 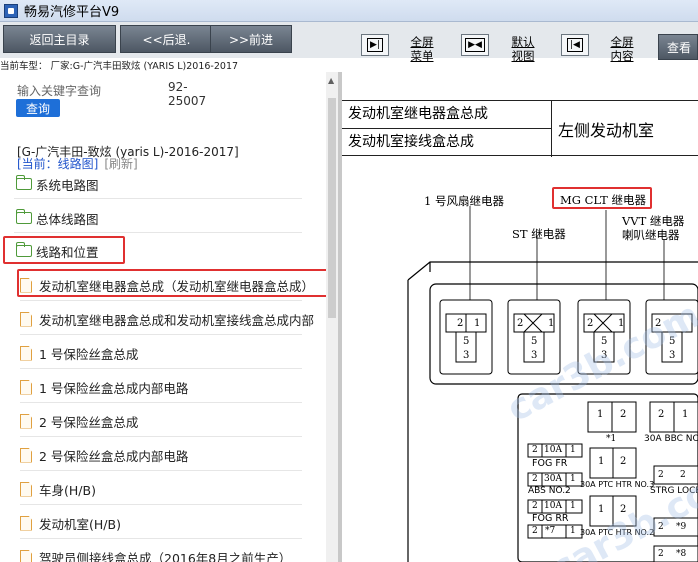 What do you see at coordinates (332, 208) in the screenshot?
I see `scroll-thumb` at bounding box center [332, 208].